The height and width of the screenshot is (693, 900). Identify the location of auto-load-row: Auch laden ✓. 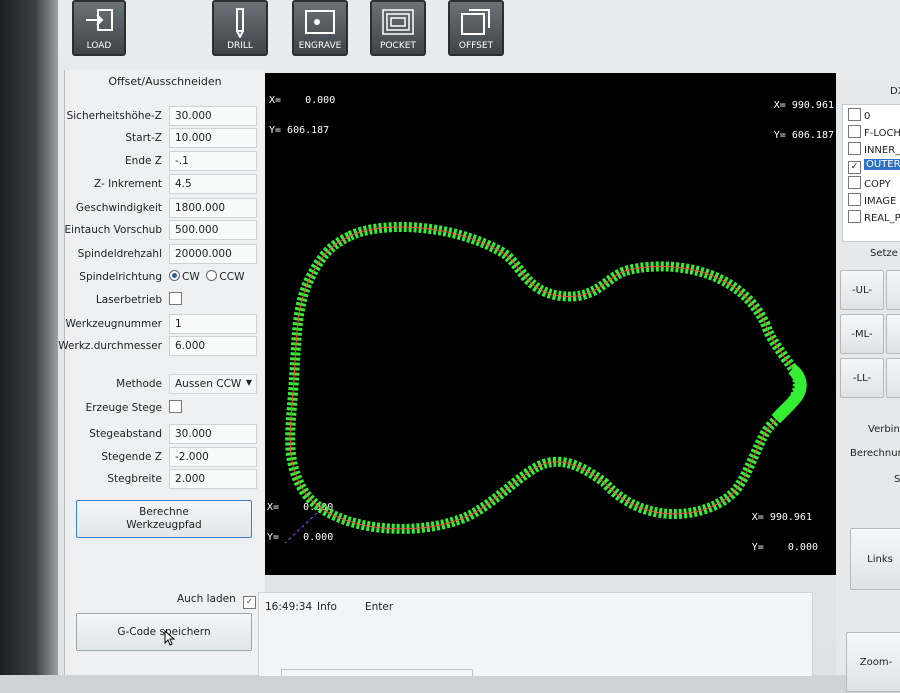
(217, 601).